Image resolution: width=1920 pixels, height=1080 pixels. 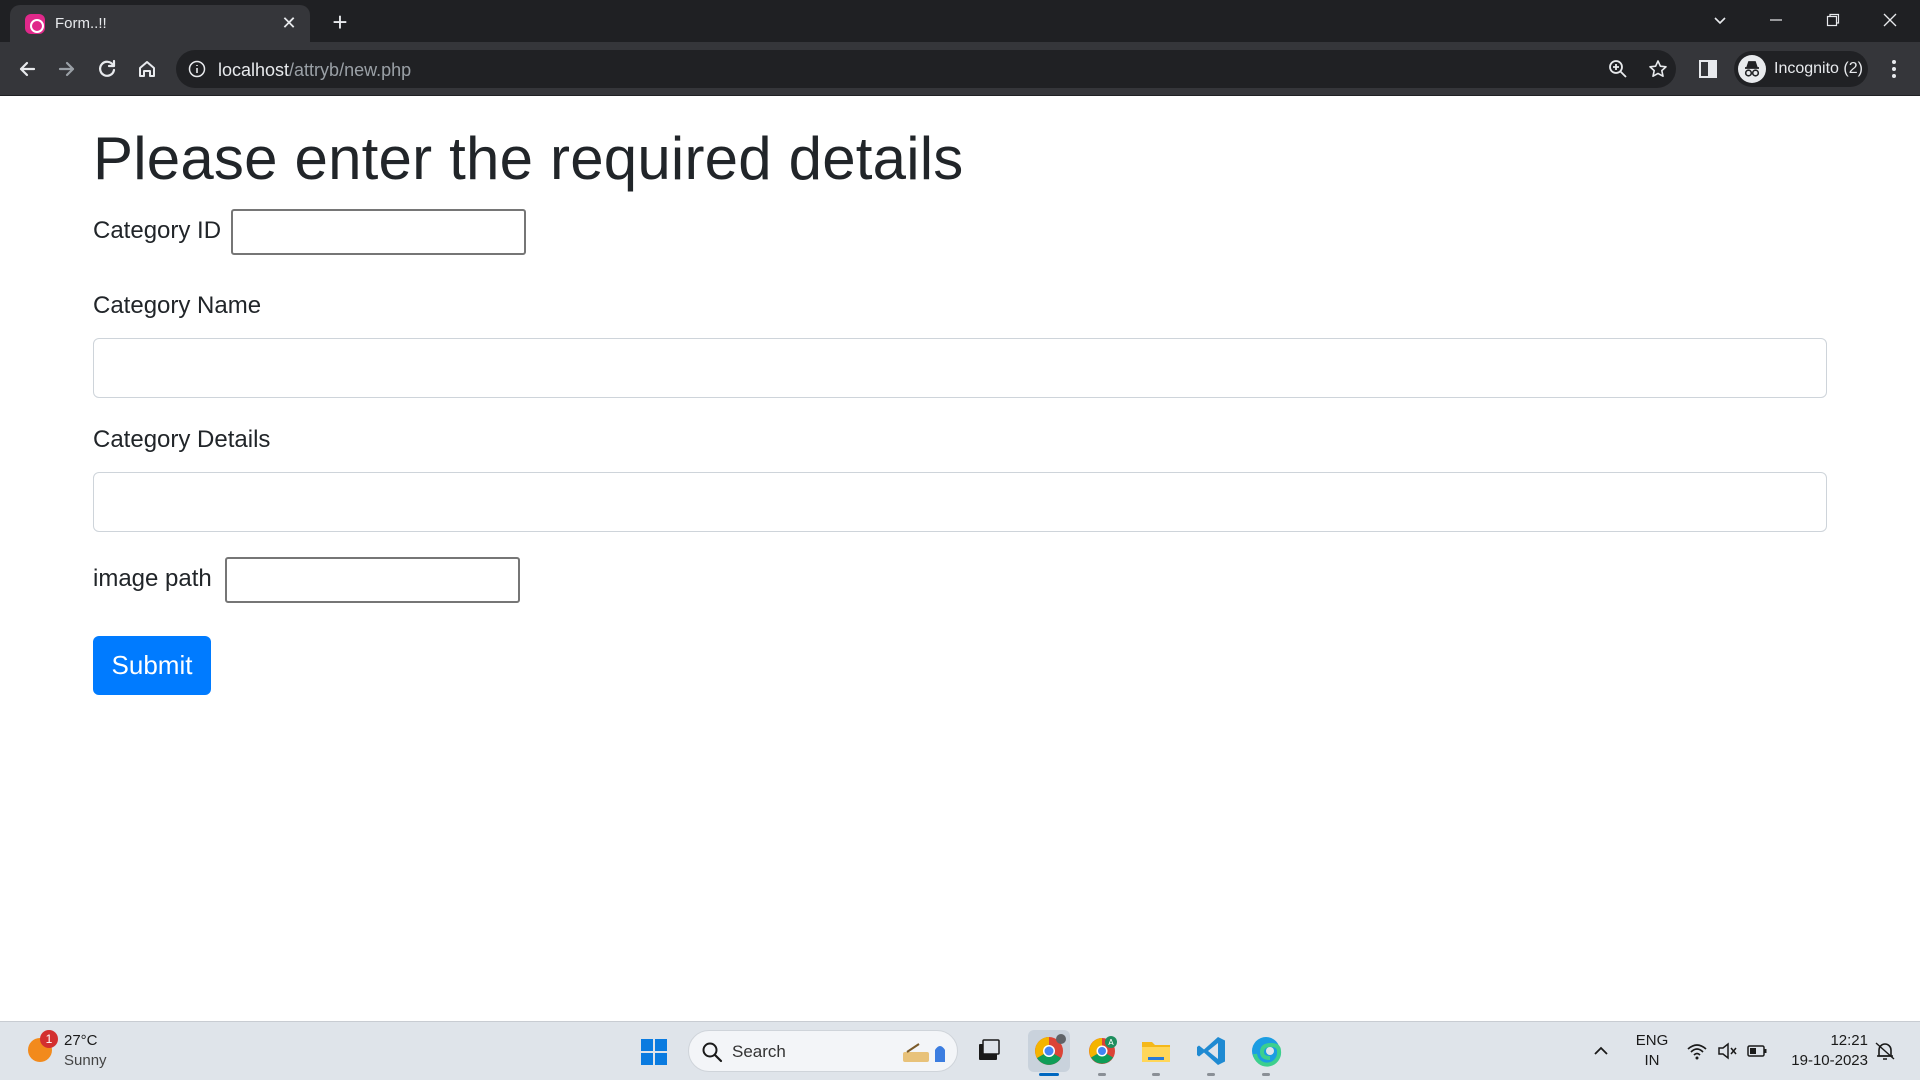 I want to click on chrome-incognito-taskbar, so click(x=1049, y=1051).